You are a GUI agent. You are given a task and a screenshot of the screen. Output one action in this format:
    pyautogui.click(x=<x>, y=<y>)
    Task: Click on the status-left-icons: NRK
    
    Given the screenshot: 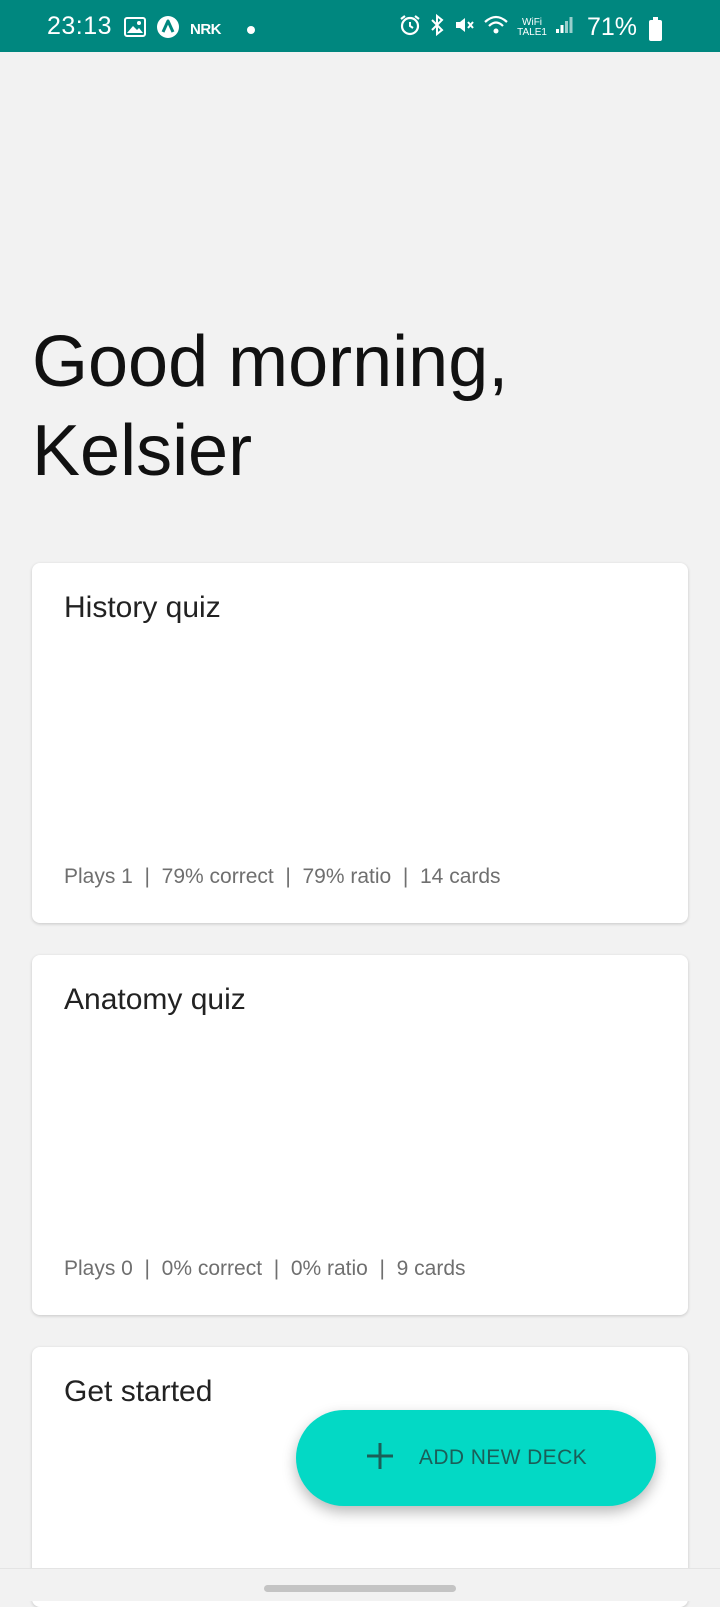 What is the action you would take?
    pyautogui.click(x=189, y=29)
    